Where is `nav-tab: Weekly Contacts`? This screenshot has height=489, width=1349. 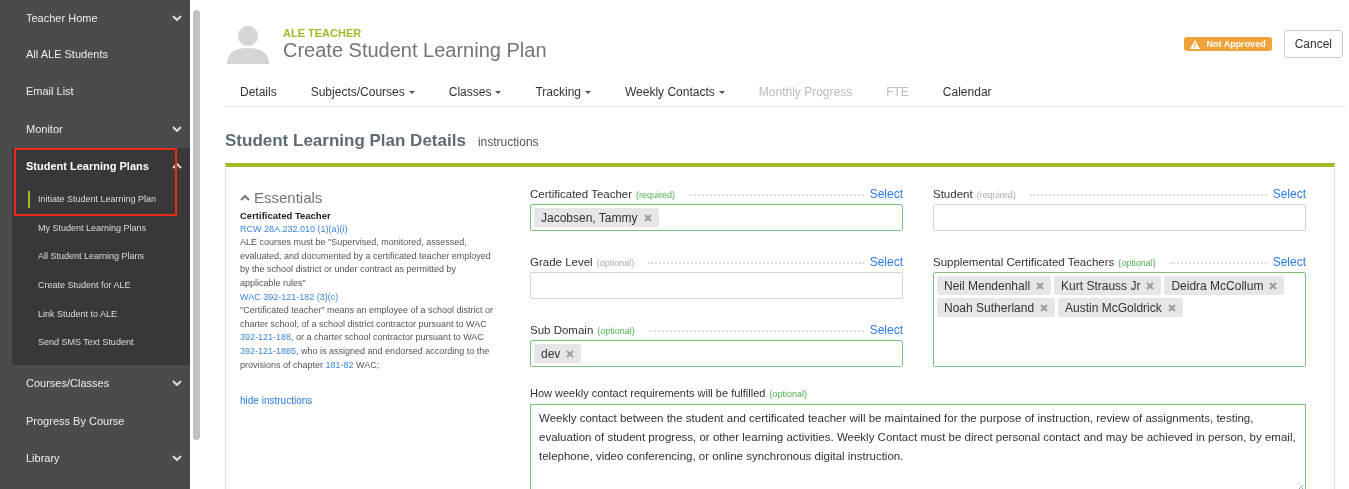 nav-tab: Weekly Contacts is located at coordinates (675, 92).